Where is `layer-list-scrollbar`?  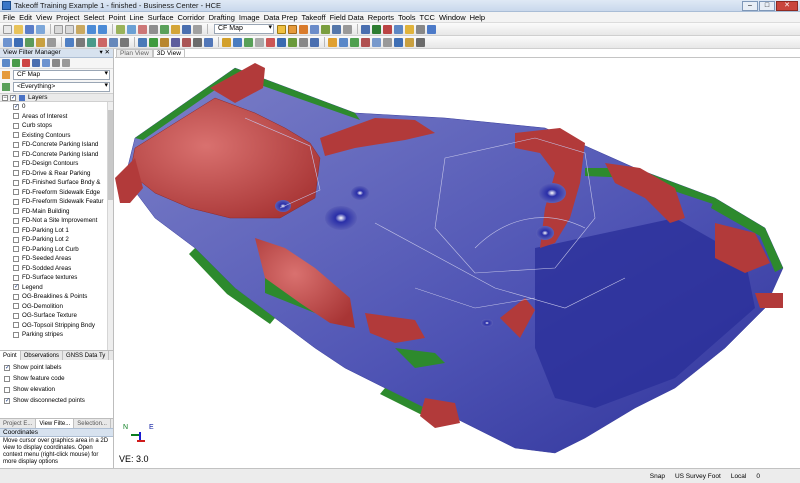
layer-list-scrollbar is located at coordinates (110, 226).